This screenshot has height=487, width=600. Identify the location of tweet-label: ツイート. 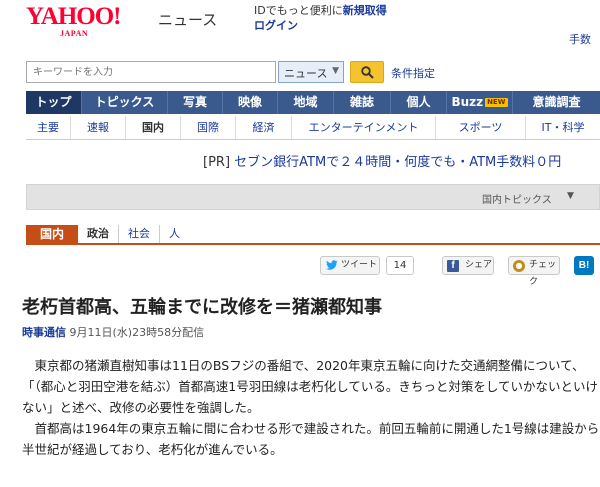
(359, 265).